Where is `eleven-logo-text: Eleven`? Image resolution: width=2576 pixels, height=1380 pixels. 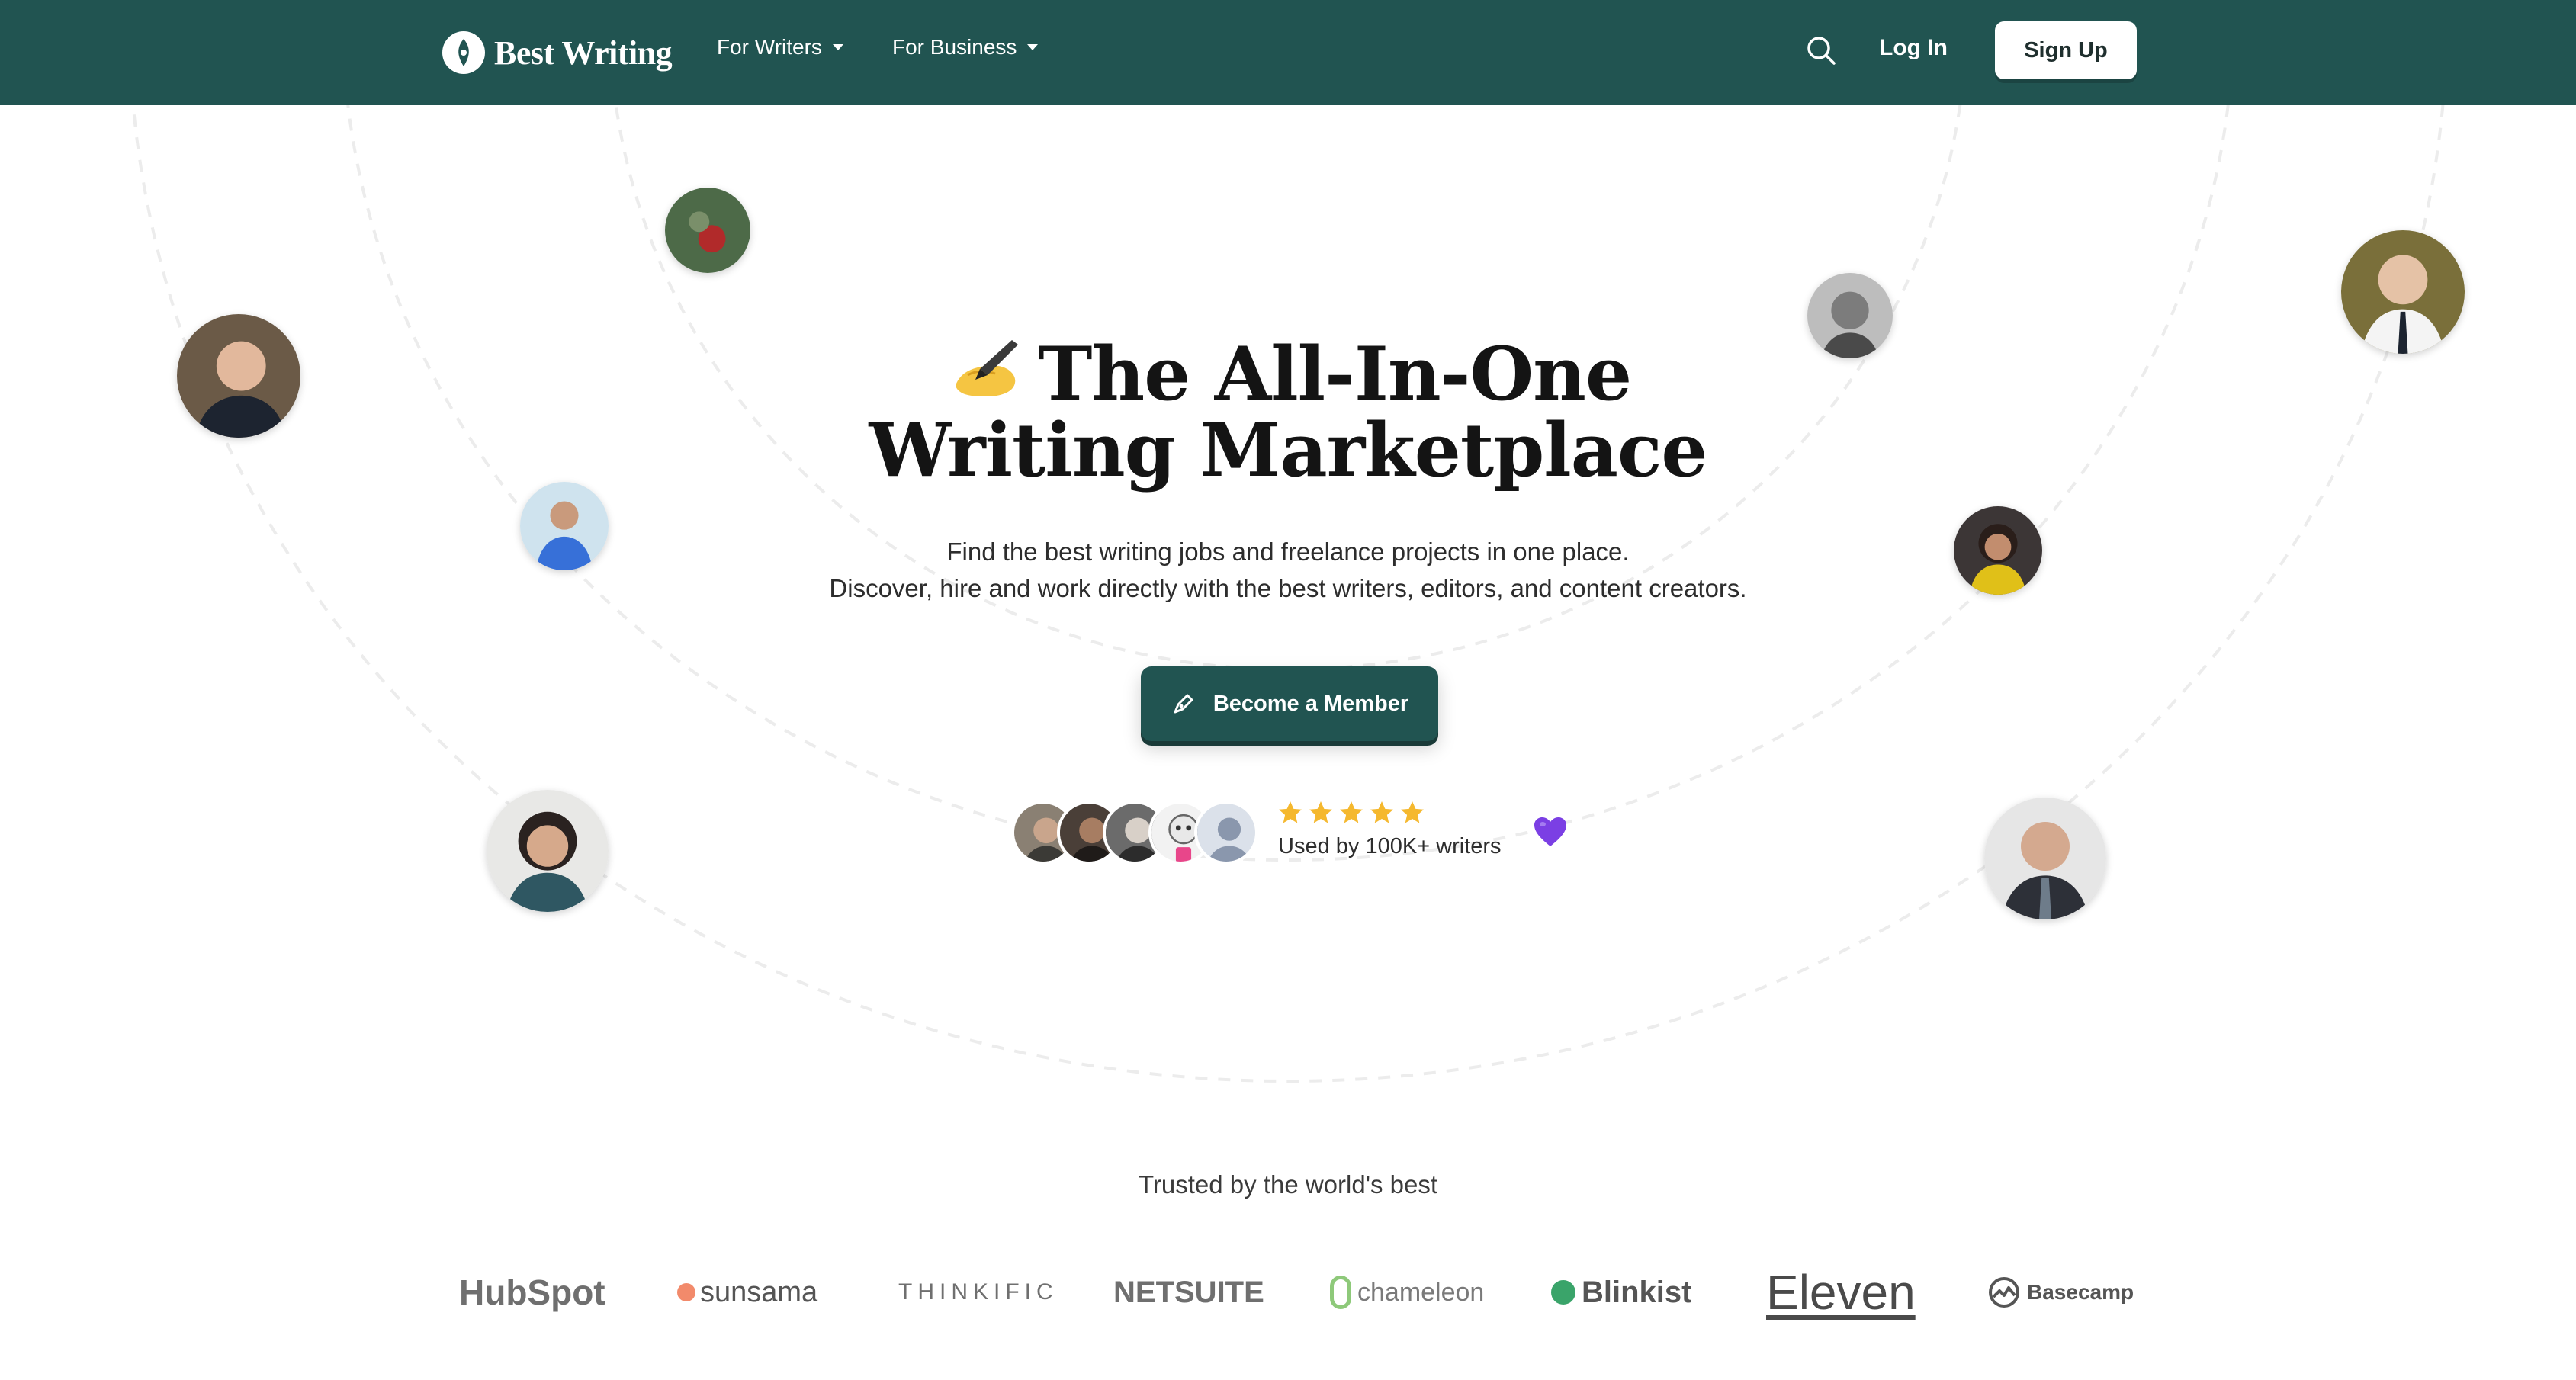 eleven-logo-text: Eleven is located at coordinates (1841, 1293).